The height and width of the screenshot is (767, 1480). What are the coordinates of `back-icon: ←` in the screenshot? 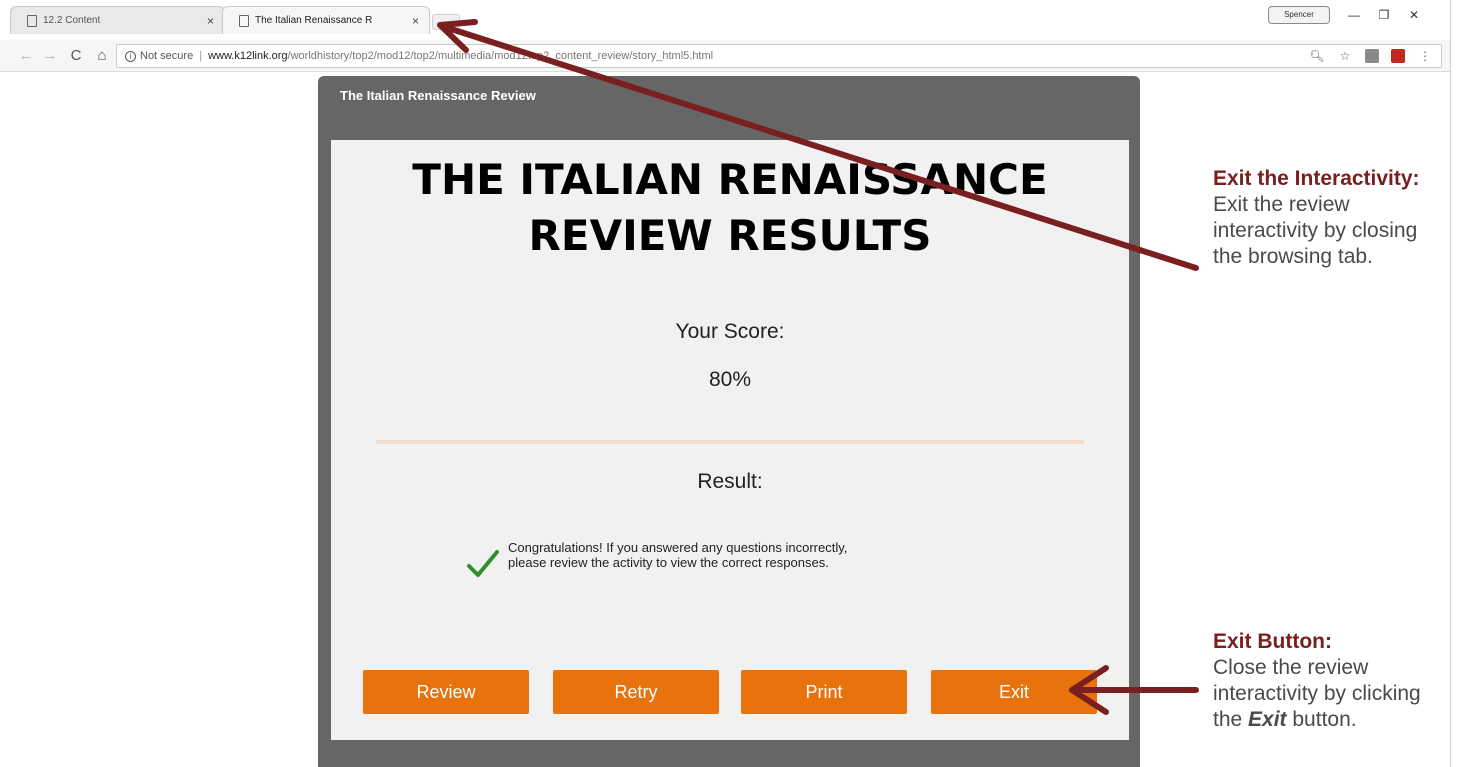 It's located at (26, 56).